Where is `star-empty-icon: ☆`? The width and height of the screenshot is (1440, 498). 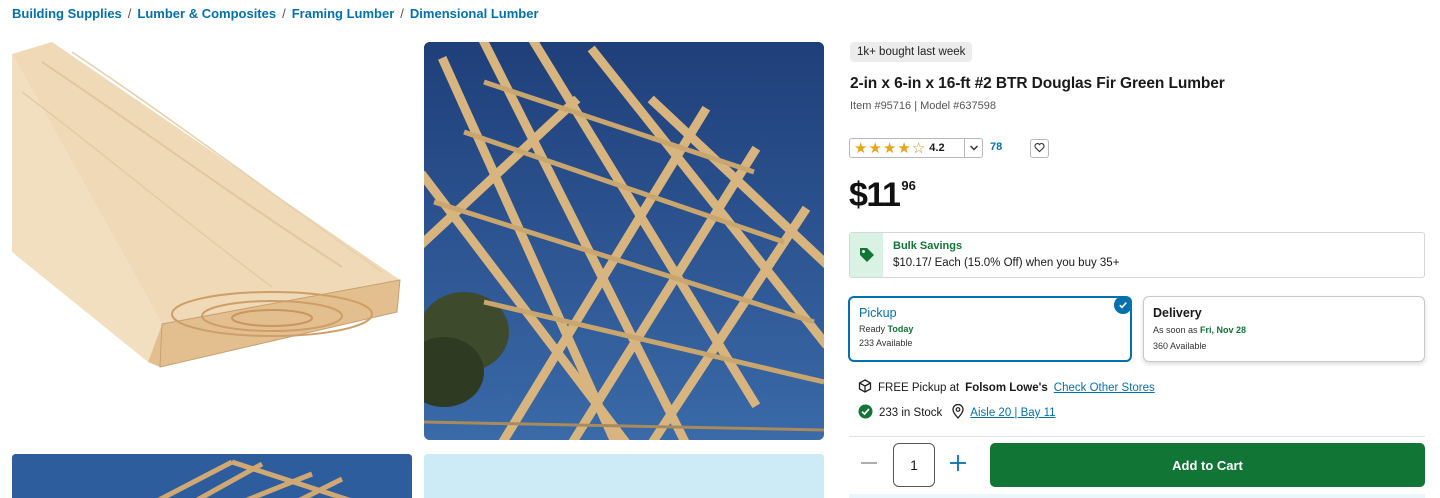 star-empty-icon: ☆ is located at coordinates (918, 148).